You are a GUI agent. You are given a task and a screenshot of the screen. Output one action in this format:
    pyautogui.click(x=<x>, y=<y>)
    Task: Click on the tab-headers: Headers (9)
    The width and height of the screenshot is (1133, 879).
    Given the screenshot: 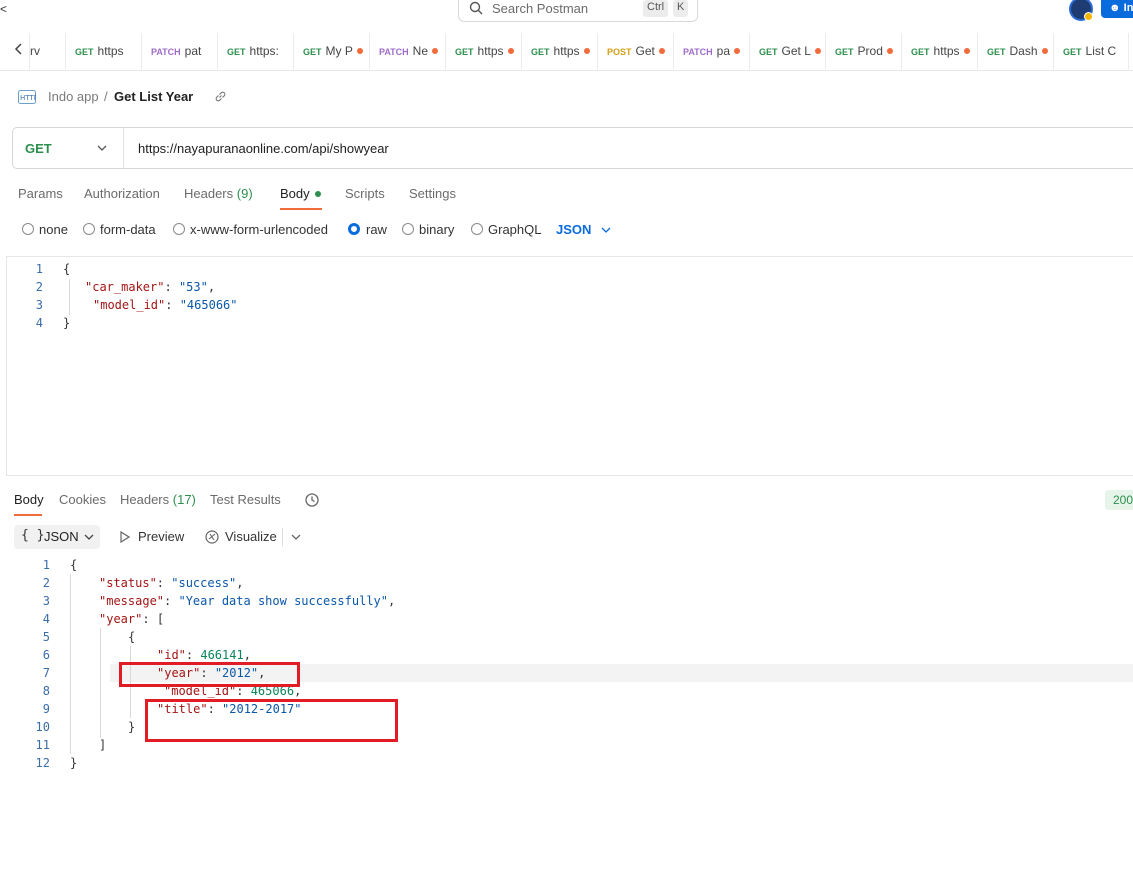 What is the action you would take?
    pyautogui.click(x=218, y=193)
    